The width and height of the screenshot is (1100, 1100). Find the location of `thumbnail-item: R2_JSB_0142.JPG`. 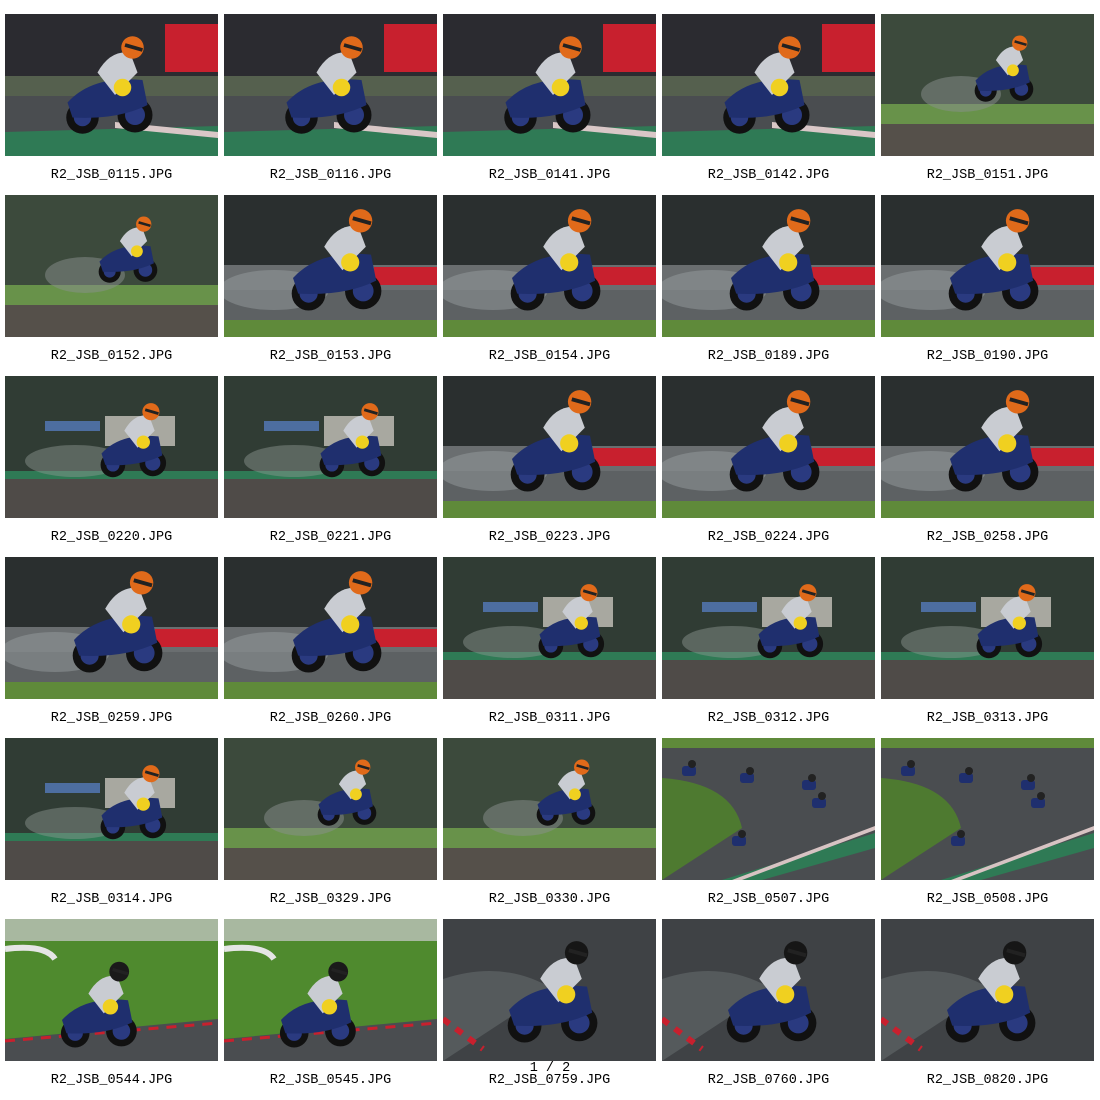

thumbnail-item: R2_JSB_0142.JPG is located at coordinates (771, 104).